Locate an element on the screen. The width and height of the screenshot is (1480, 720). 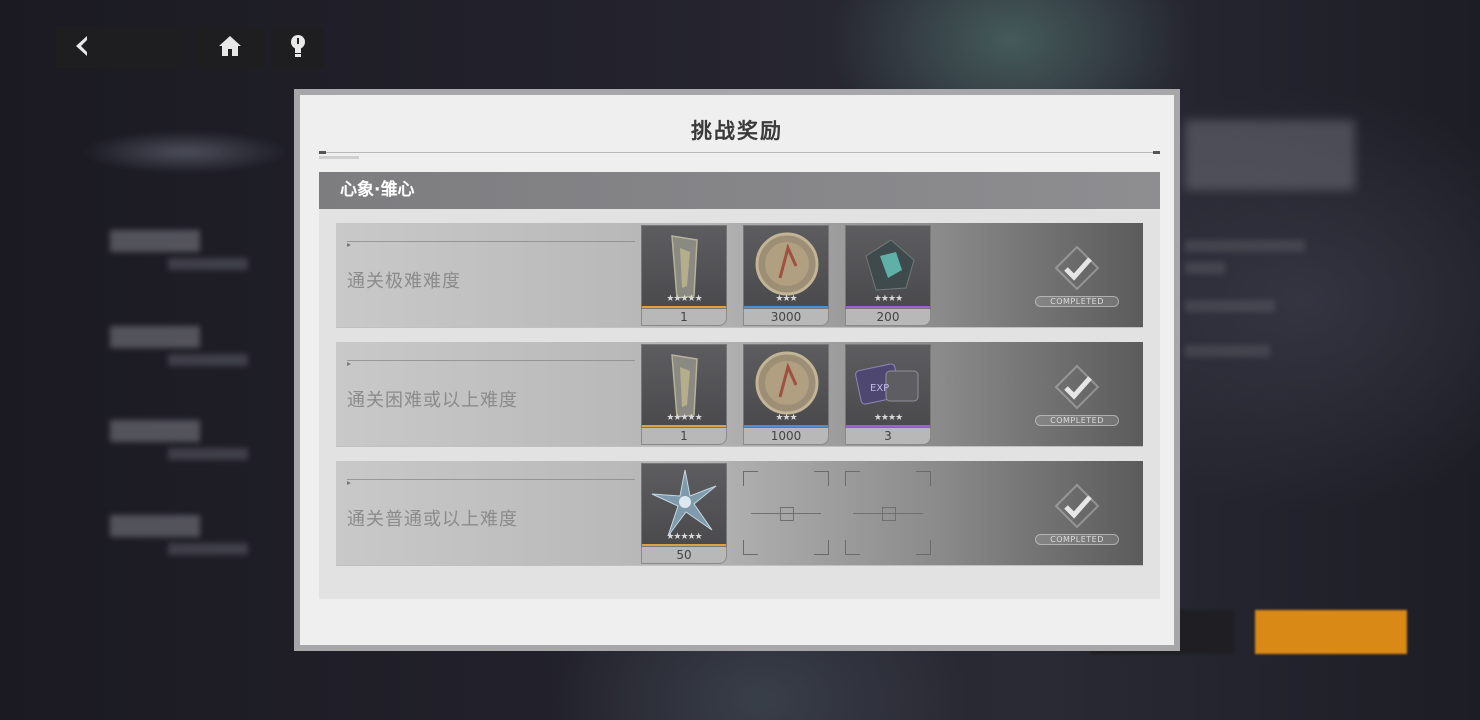
lightbulb-icon is located at coordinates (298, 48).